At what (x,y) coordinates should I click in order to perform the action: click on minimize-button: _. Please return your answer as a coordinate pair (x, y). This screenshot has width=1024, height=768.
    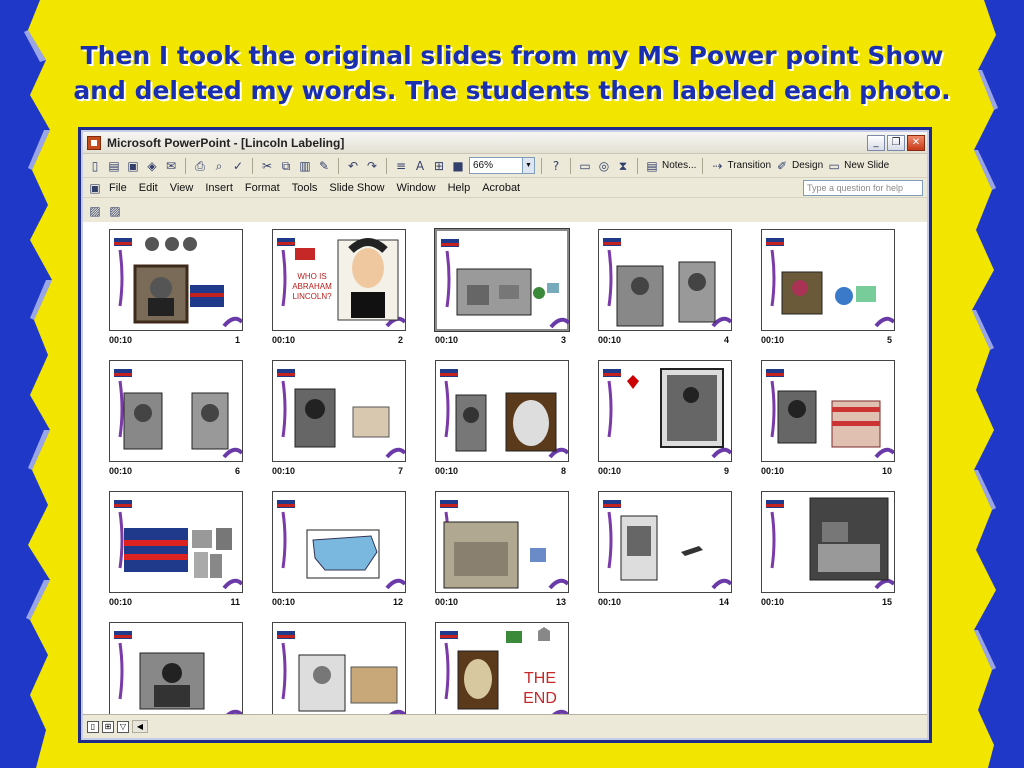
    Looking at the image, I should click on (876, 142).